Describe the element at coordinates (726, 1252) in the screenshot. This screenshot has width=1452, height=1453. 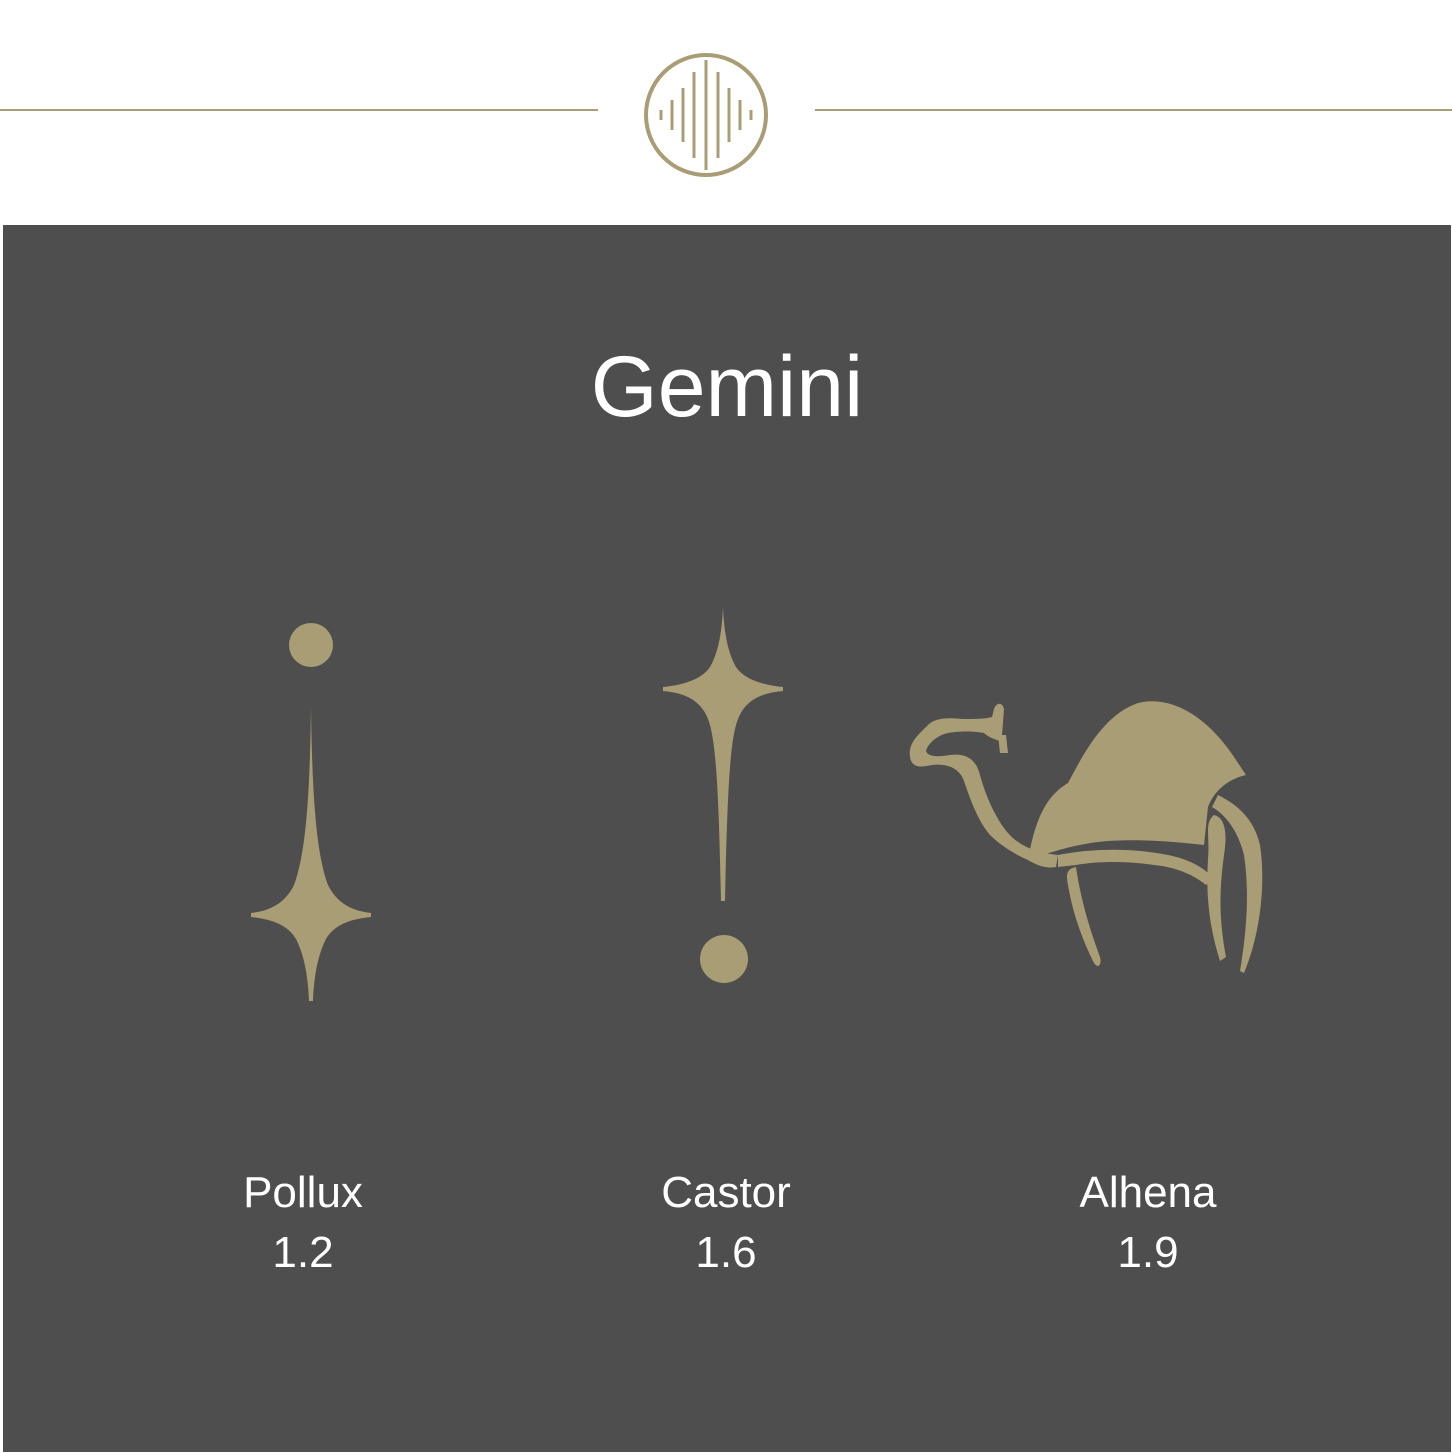
I see `star-magnitude-castor: 1.6` at that location.